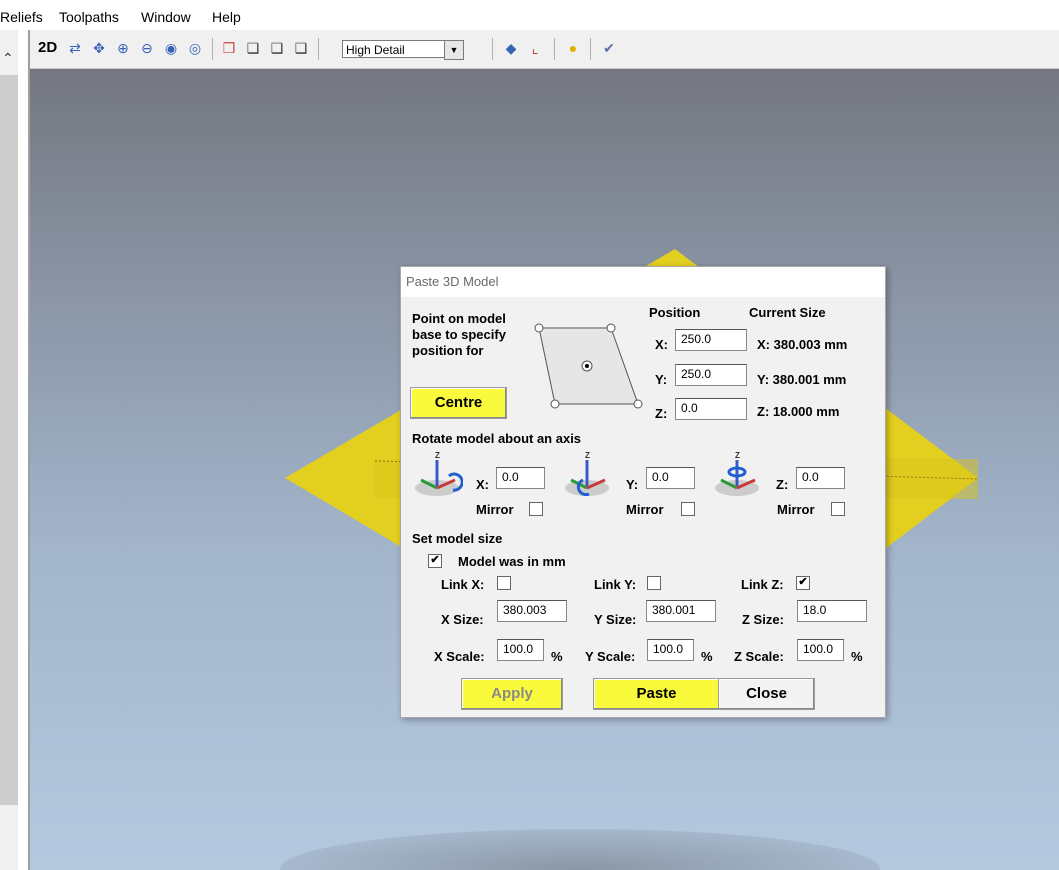 This screenshot has height=870, width=1059. What do you see at coordinates (89, 17) in the screenshot?
I see `menu-toolpaths: Toolpaths` at bounding box center [89, 17].